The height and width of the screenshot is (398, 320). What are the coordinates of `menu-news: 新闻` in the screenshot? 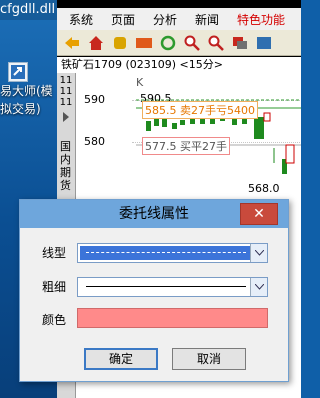 It's located at (204, 19).